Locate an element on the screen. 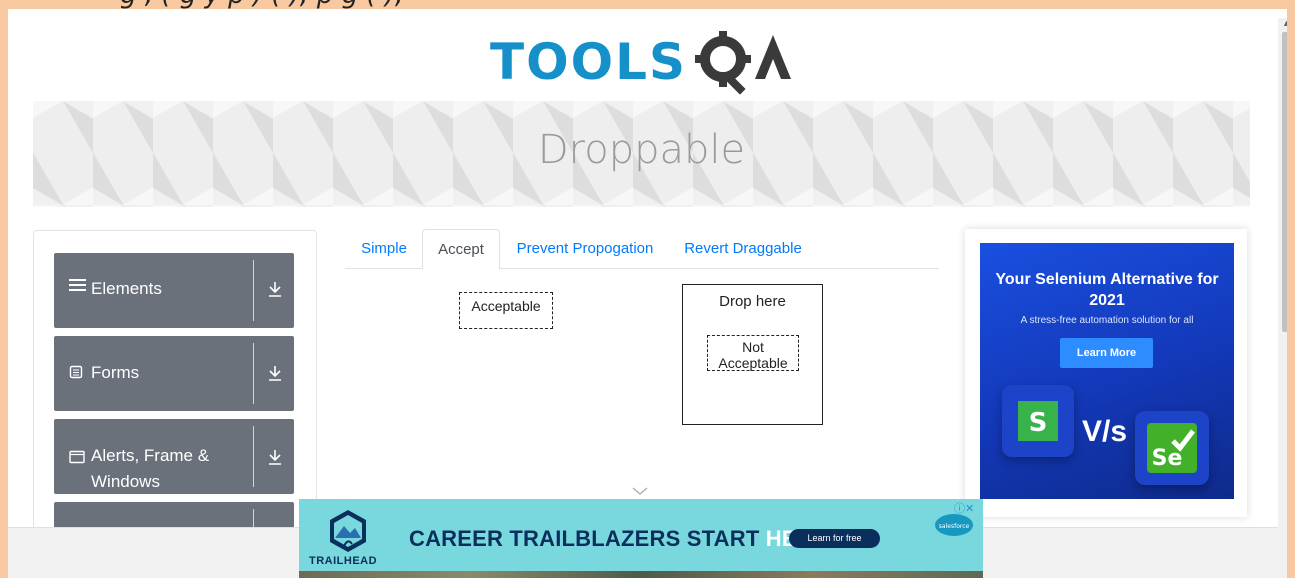 Image resolution: width=1295 pixels, height=578 pixels. form-icon is located at coordinates (76, 374).